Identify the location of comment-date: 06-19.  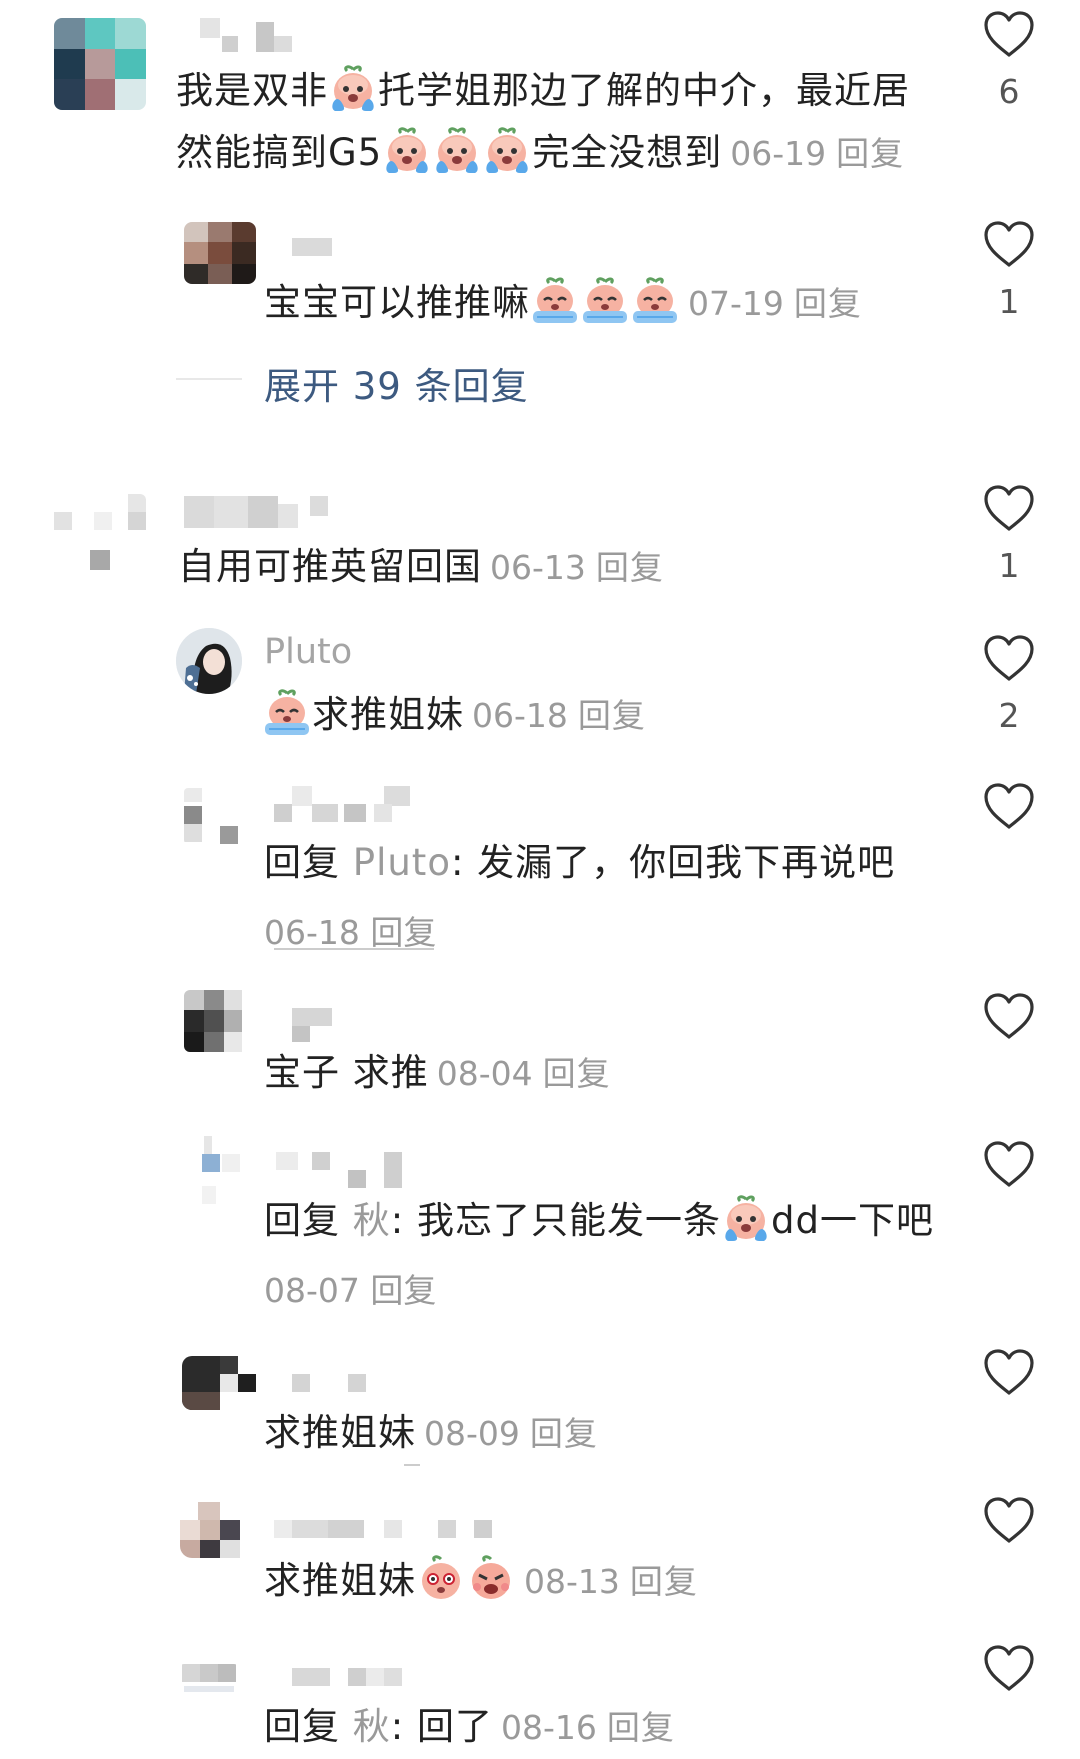
(778, 153).